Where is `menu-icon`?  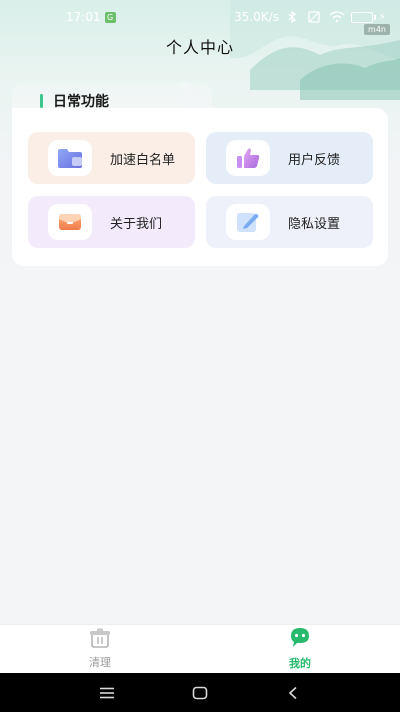
menu-icon is located at coordinates (106, 692).